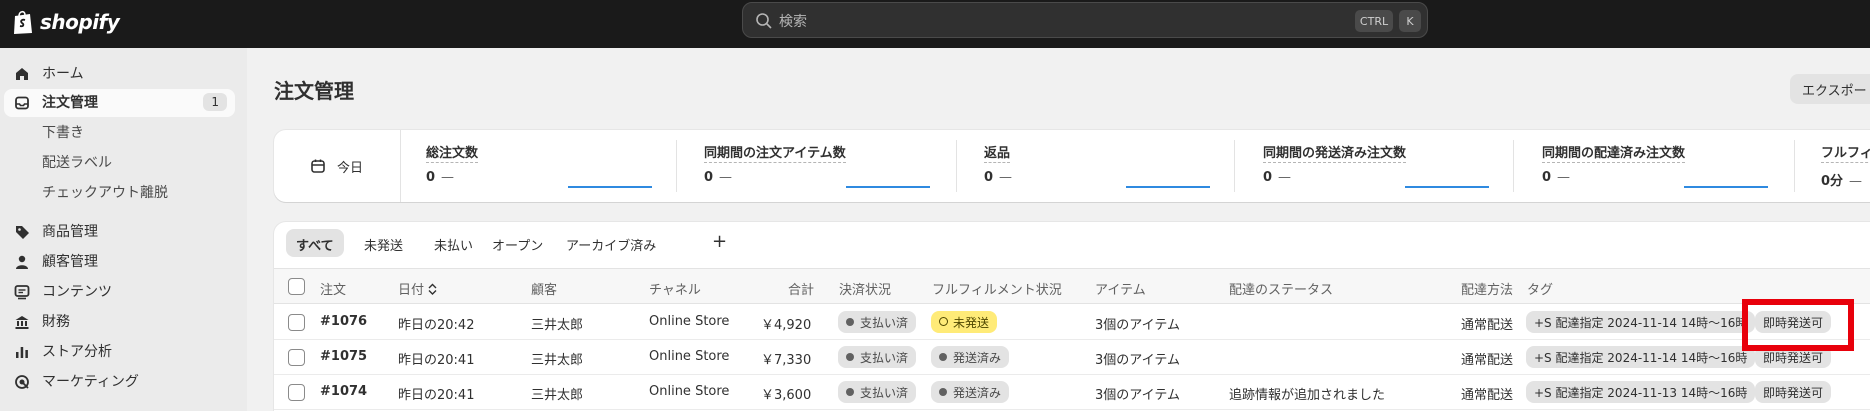 This screenshot has height=411, width=1870. I want to click on col-tags: タグ, so click(1540, 290).